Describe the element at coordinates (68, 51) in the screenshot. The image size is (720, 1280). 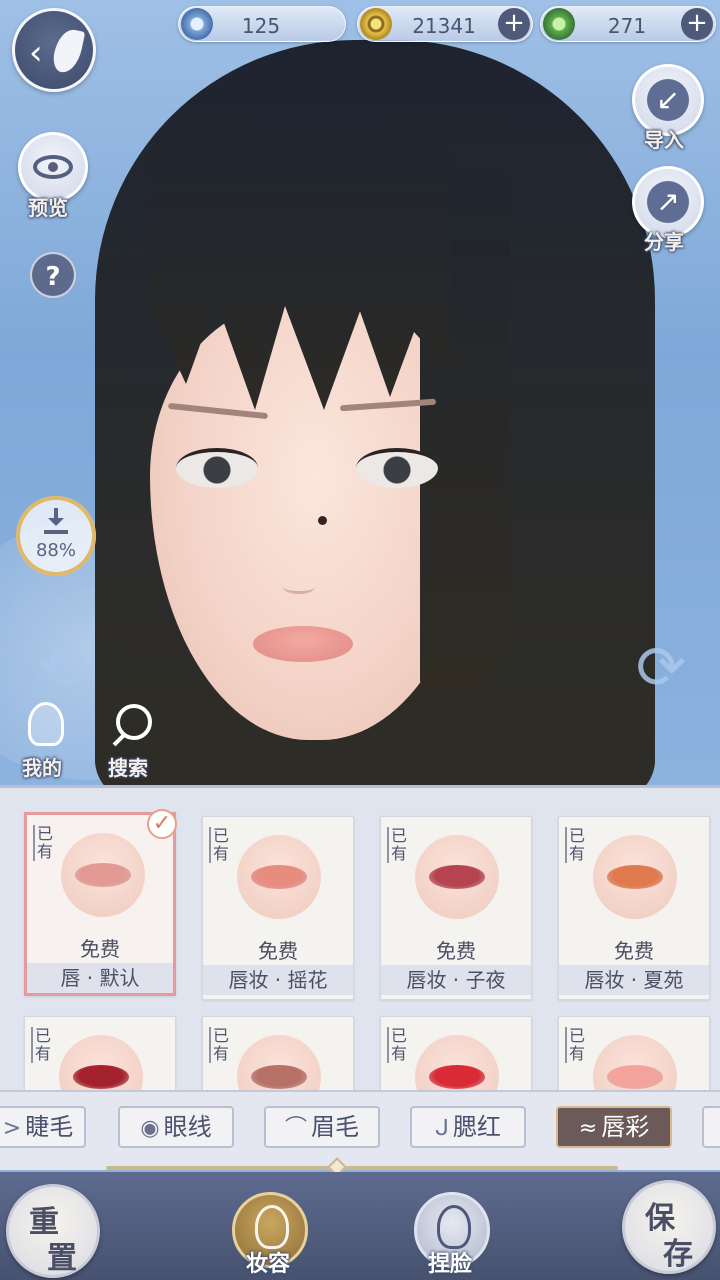
I see `butterfly-wing-icon` at that location.